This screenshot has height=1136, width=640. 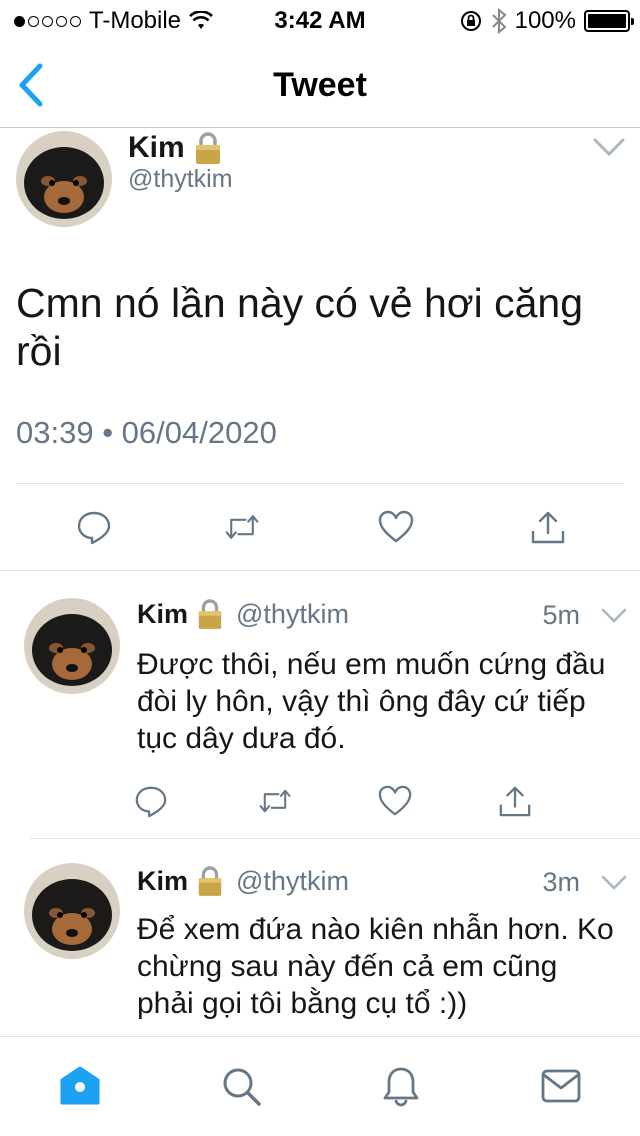 I want to click on author-name: Kim, so click(x=156, y=147).